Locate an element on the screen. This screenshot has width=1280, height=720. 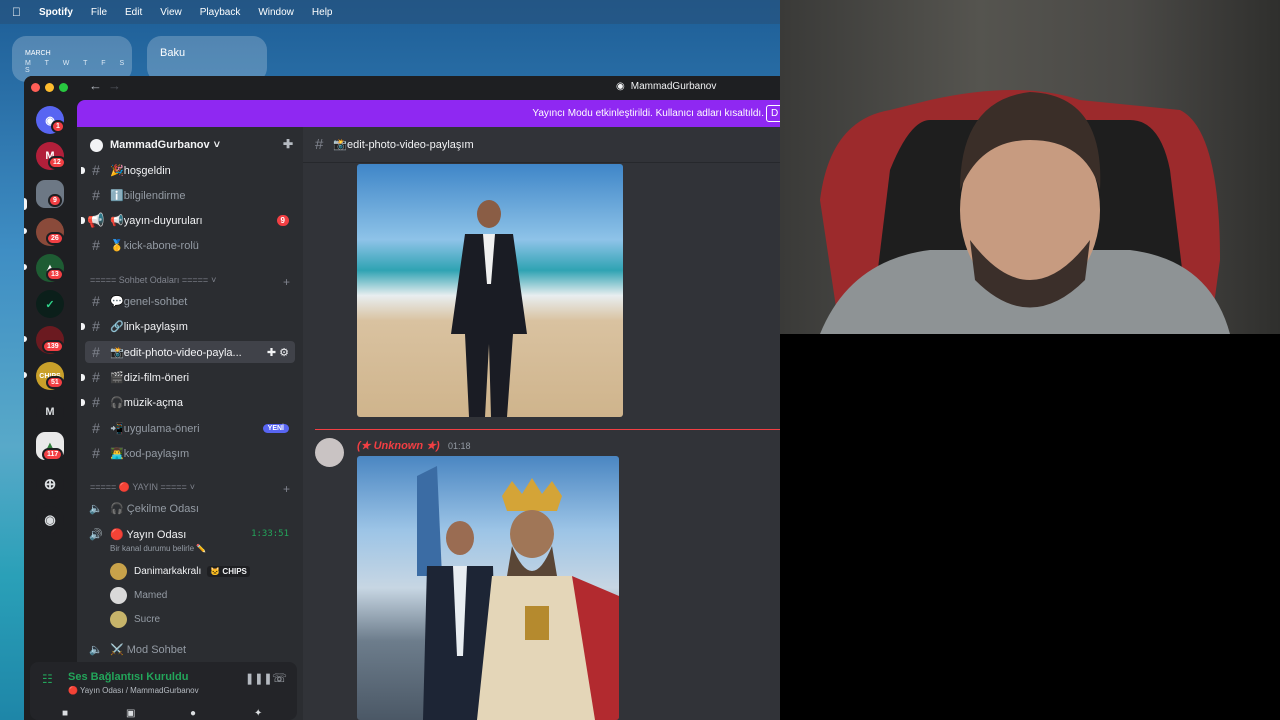
message-timestamp: 01:18 is located at coordinates (459, 446).